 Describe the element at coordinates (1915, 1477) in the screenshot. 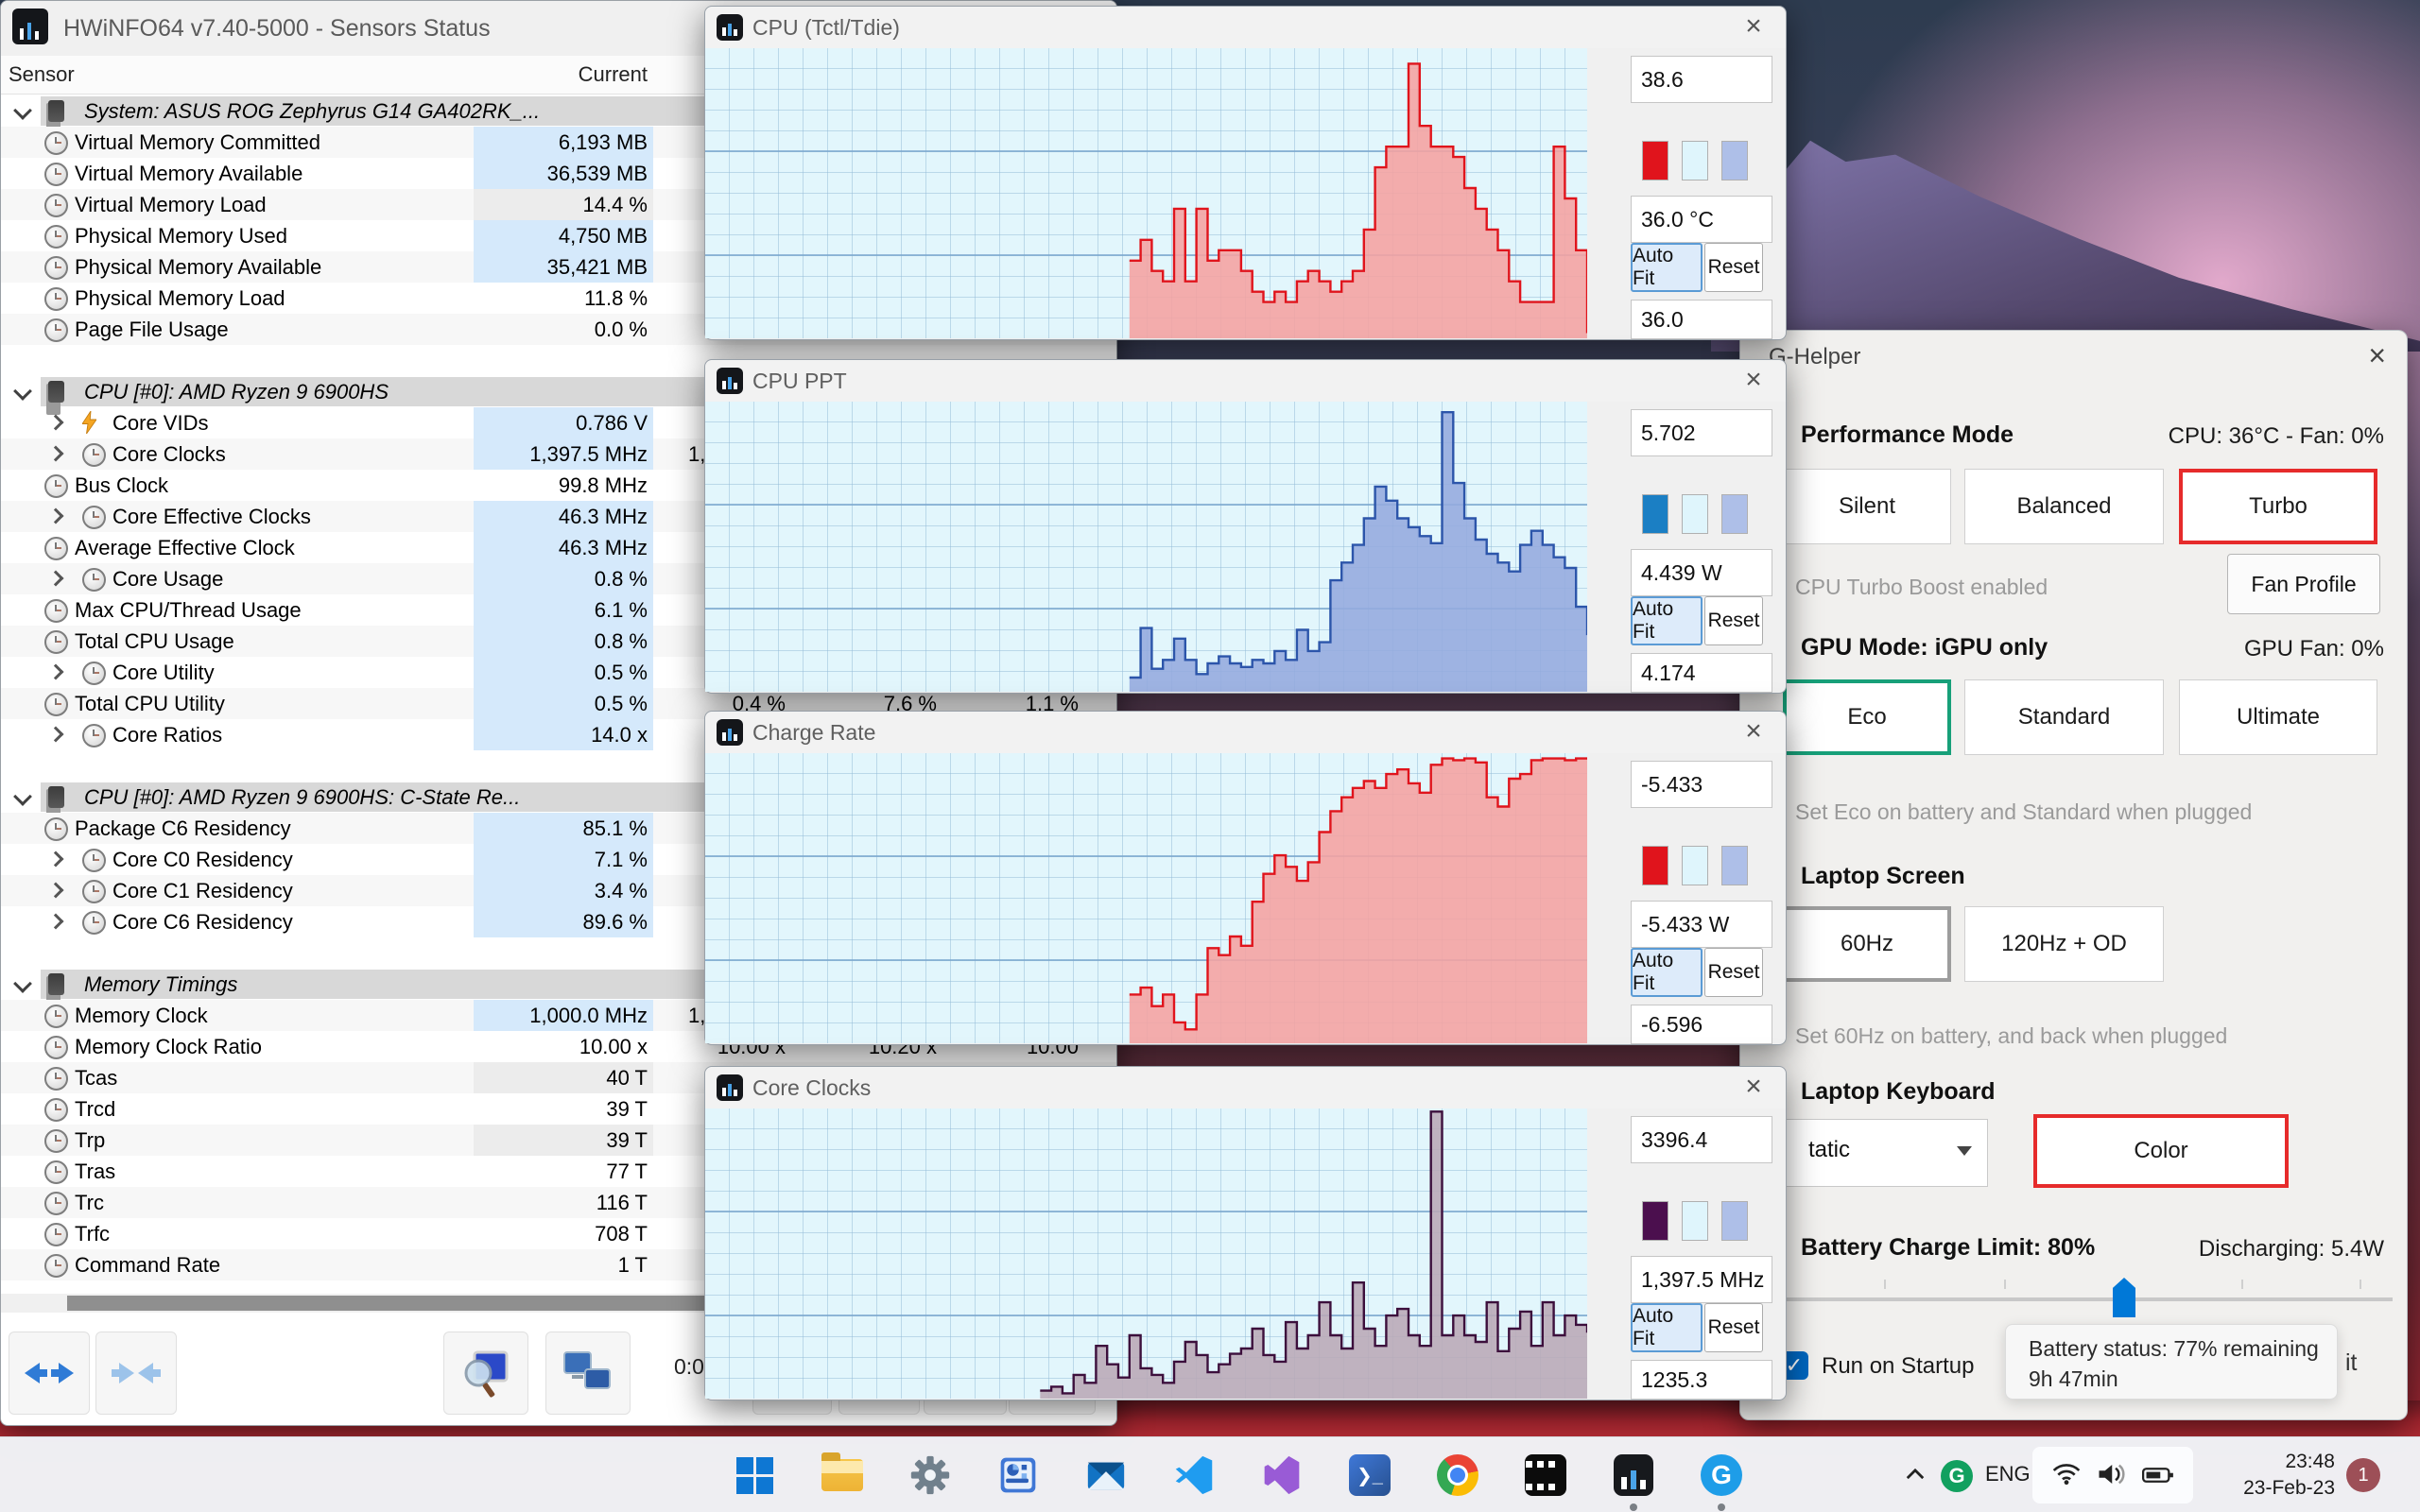

I see `tray-chevron-up-icon` at that location.